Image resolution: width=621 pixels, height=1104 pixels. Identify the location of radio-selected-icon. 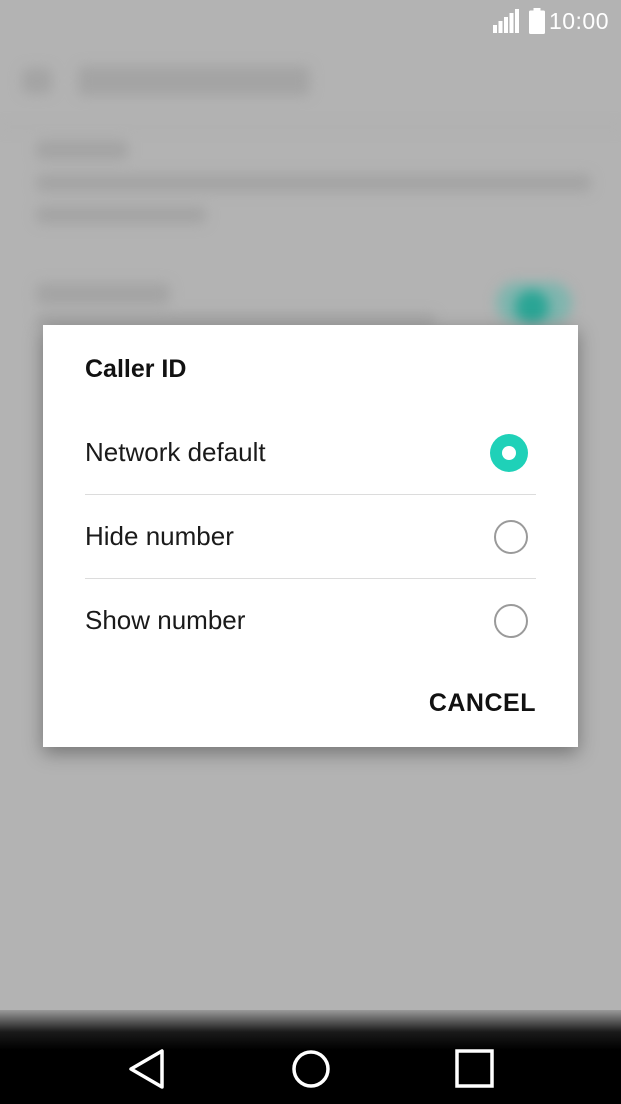
(509, 452).